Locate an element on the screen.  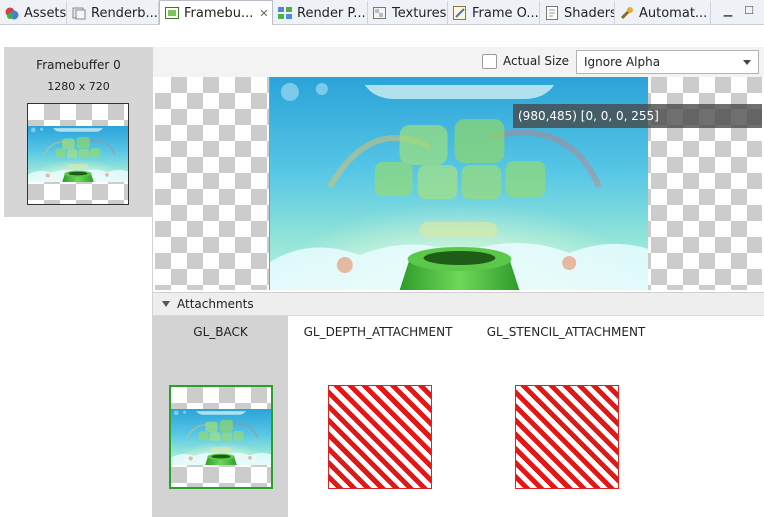
attachment-gl-stencil: GL_STENCIL_ATTACHMENT is located at coordinates (566, 416).